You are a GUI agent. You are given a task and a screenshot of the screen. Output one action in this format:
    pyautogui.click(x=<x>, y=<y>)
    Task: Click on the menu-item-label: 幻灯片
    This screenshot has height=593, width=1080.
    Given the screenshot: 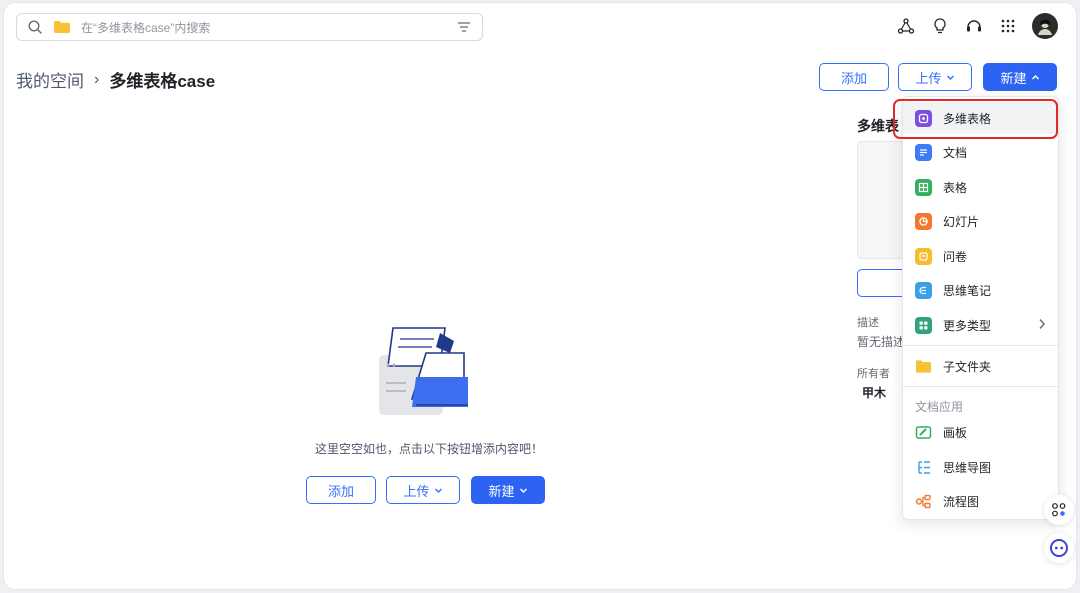 What is the action you would take?
    pyautogui.click(x=961, y=221)
    